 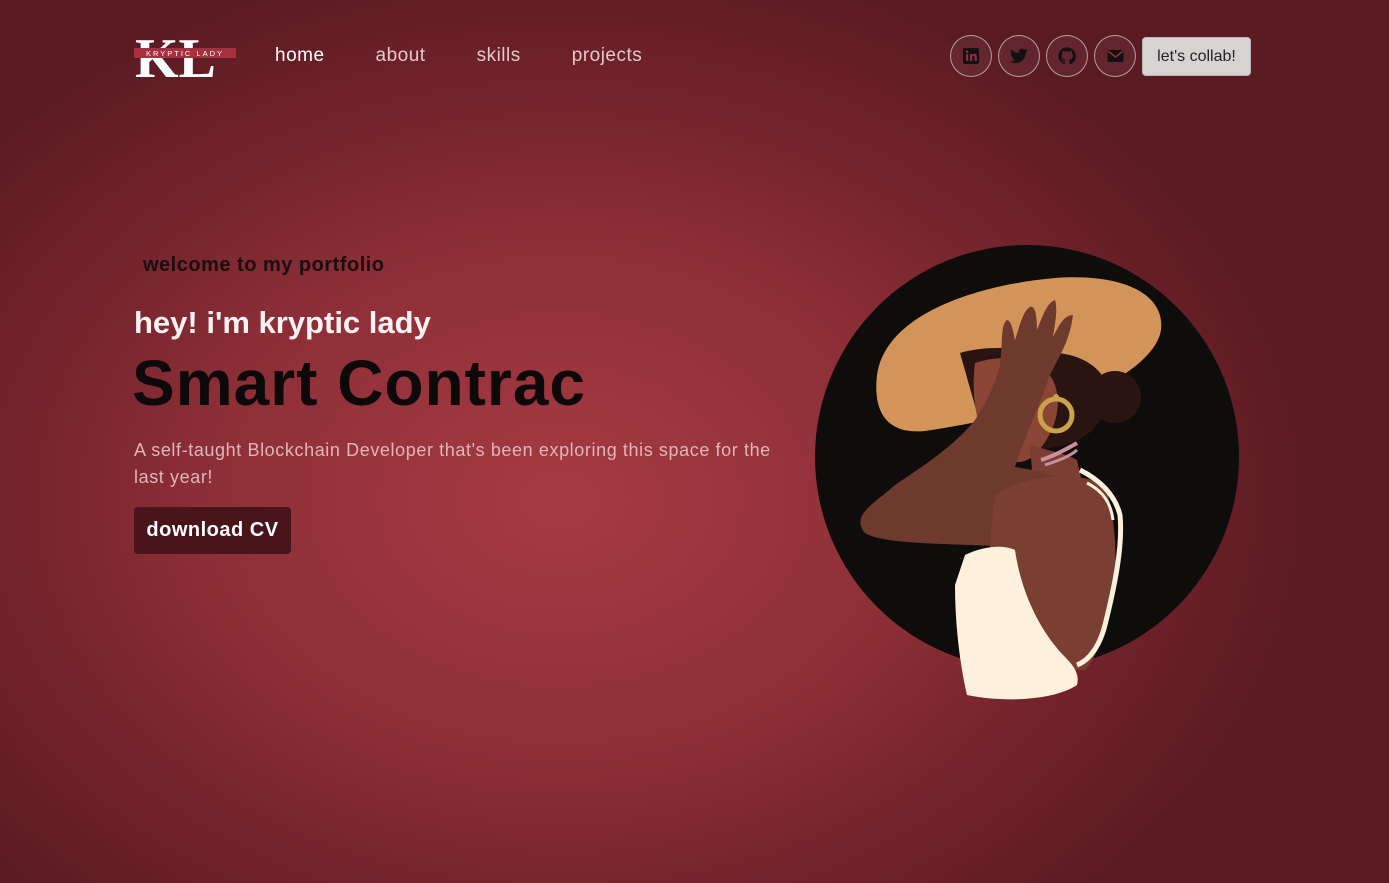 I want to click on kl-logo-icon: KL KRYPTIC LADY, so click(x=185, y=59).